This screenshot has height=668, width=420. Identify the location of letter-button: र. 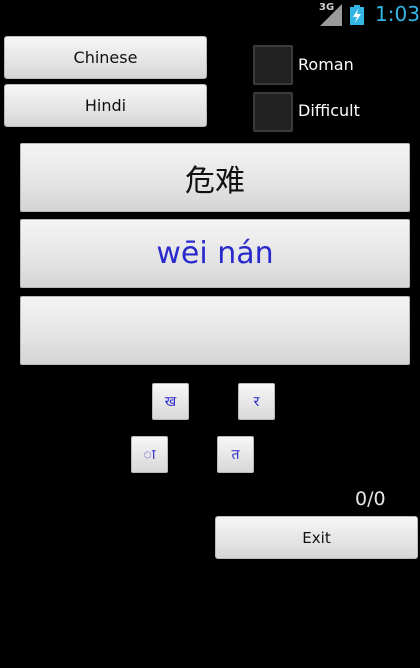
(256, 401).